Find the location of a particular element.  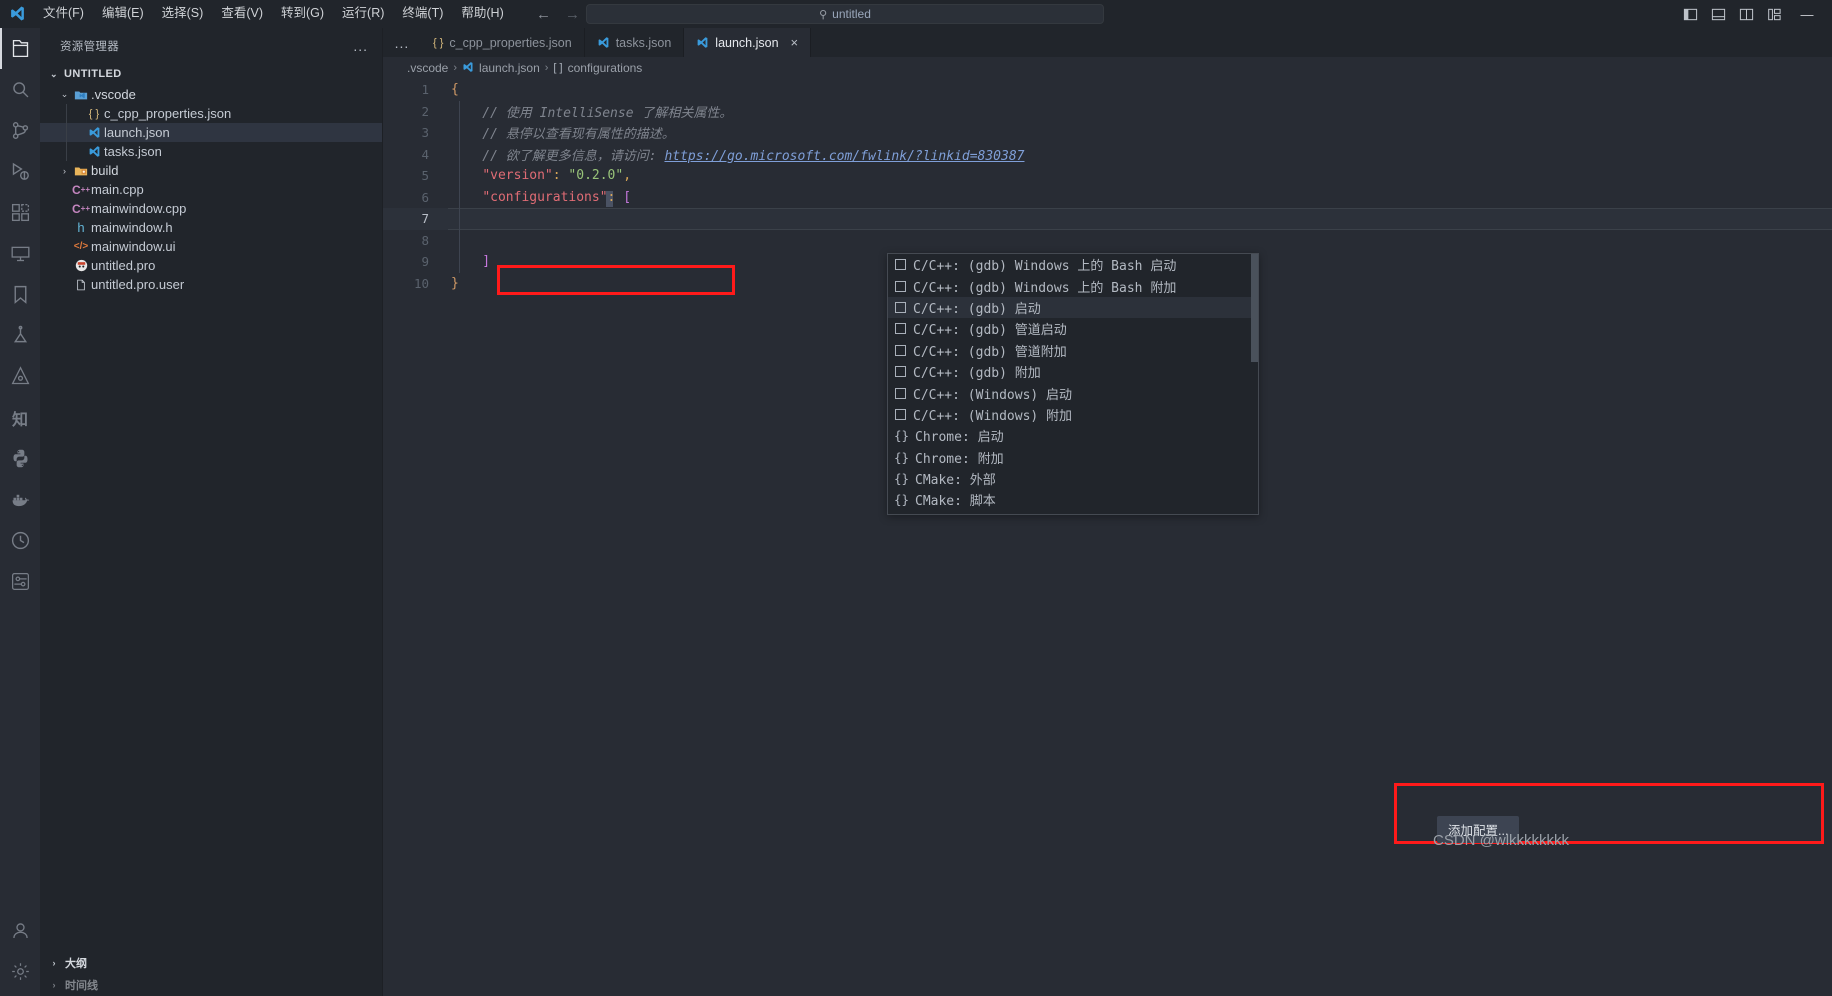

sidebar-item-extensions is located at coordinates (20, 212).